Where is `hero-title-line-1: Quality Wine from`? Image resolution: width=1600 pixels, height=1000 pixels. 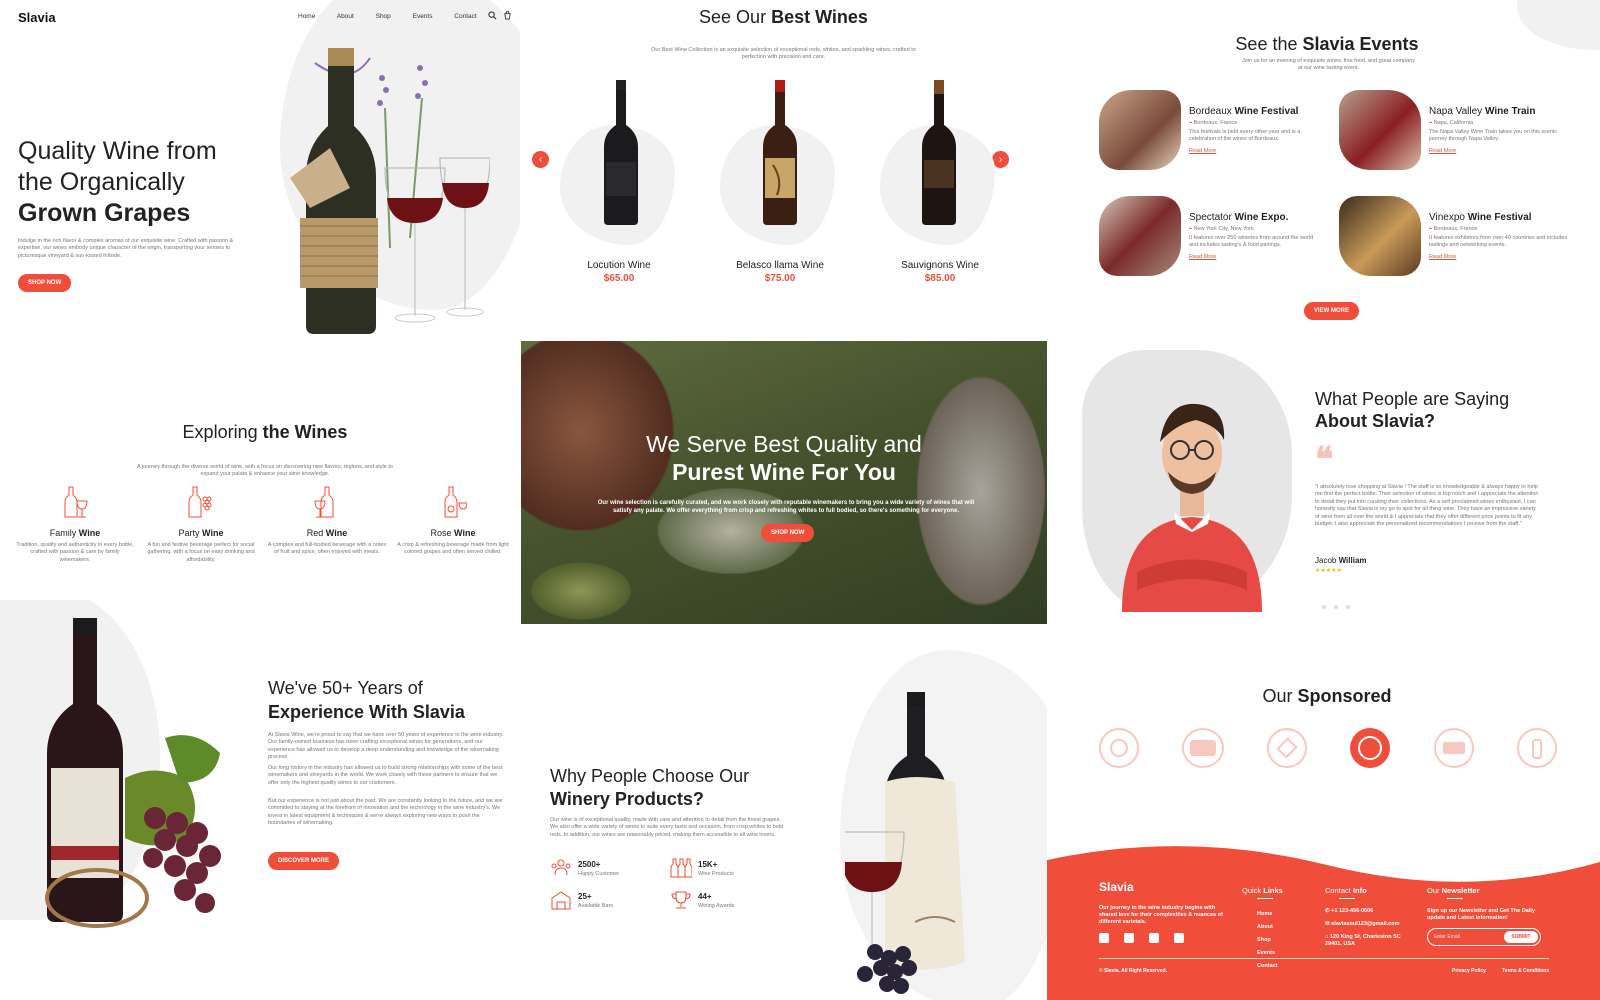 hero-title-line-1: Quality Wine from is located at coordinates (117, 151).